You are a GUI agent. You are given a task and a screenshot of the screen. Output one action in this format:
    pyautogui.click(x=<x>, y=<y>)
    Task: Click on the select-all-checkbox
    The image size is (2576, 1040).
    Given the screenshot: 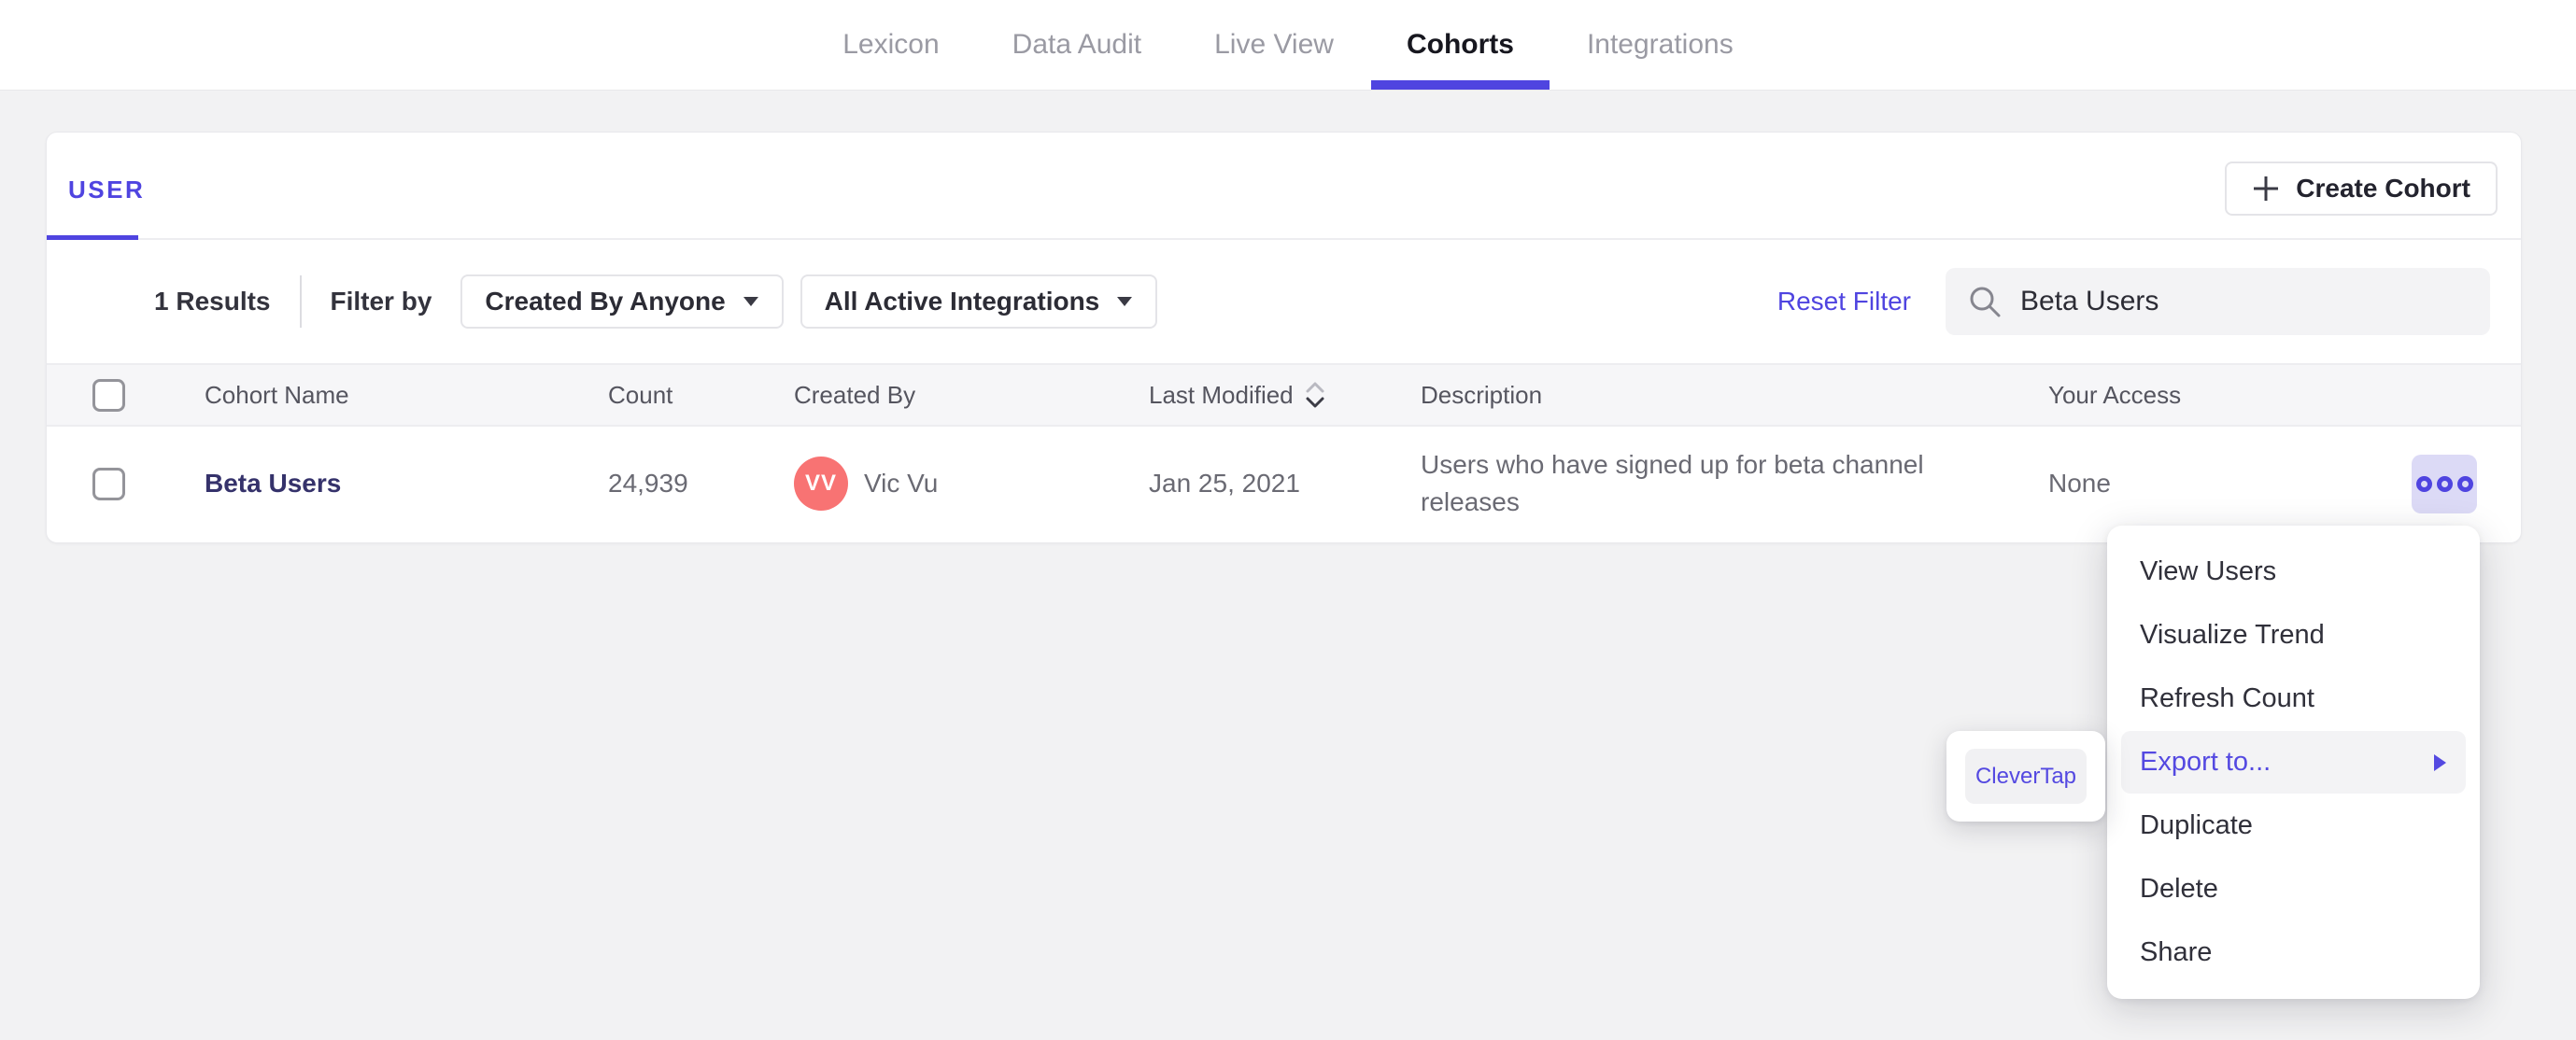 What is the action you would take?
    pyautogui.click(x=108, y=395)
    